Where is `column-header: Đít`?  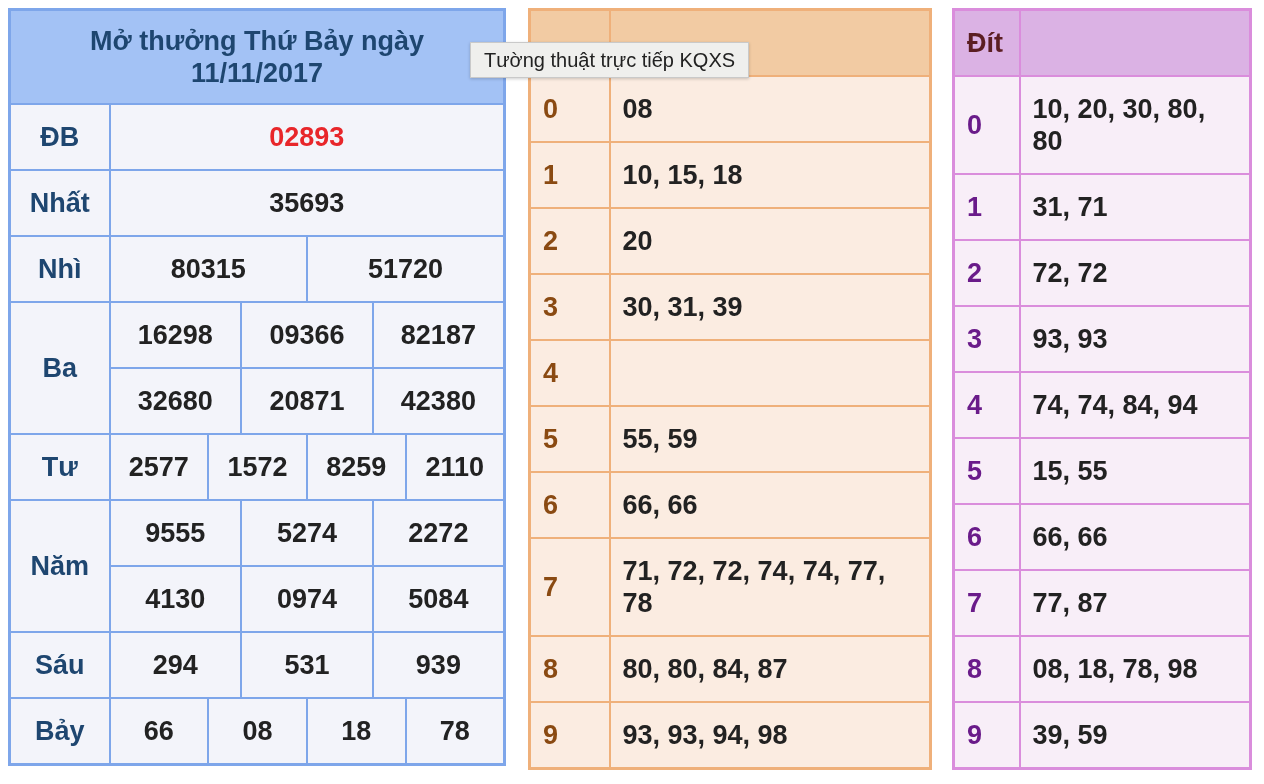
column-header: Đít is located at coordinates (986, 42).